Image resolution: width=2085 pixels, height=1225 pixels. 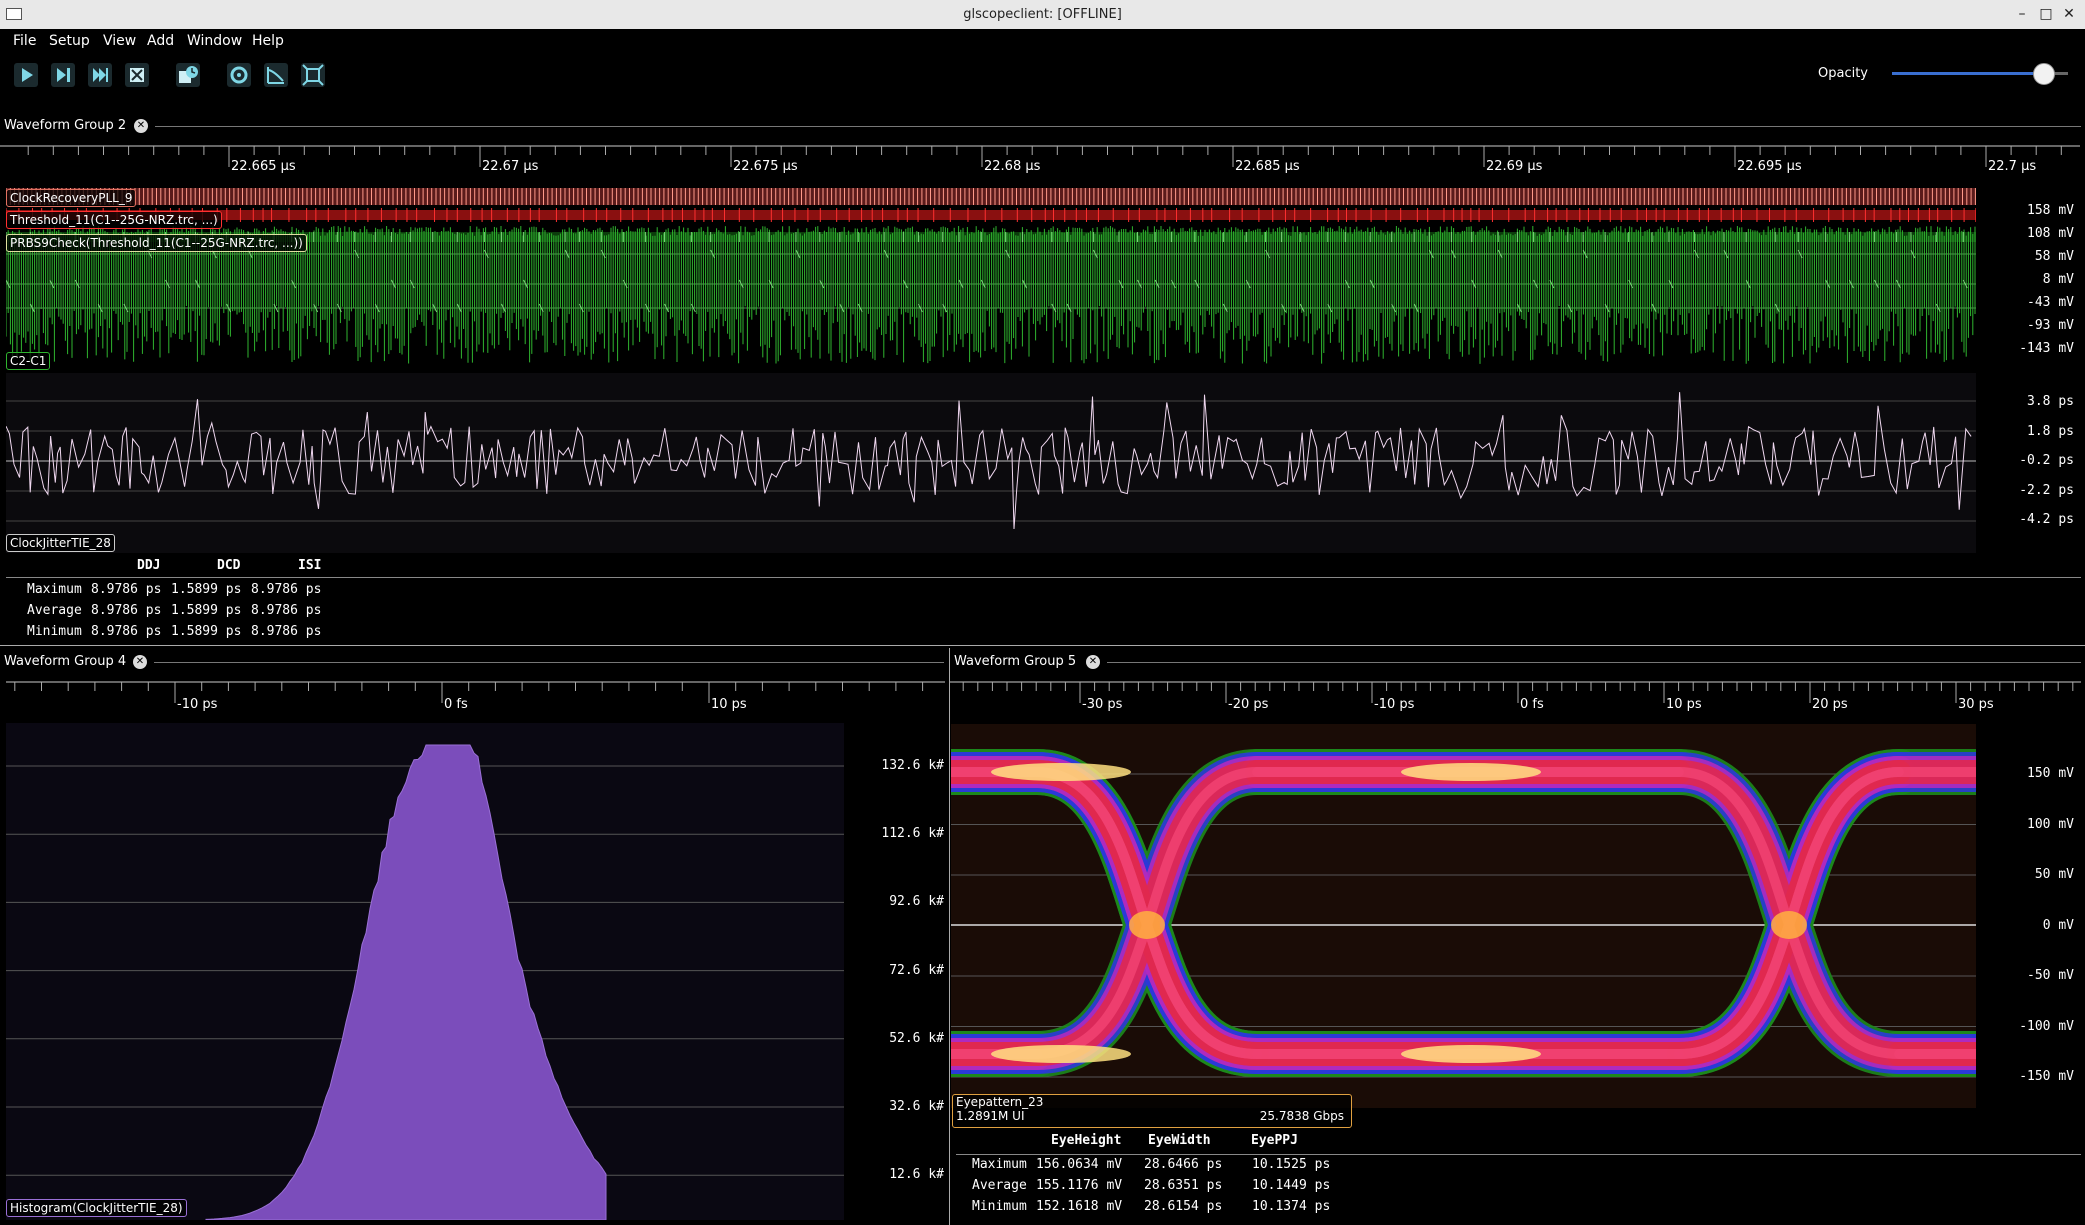 What do you see at coordinates (1042, 645) in the screenshot?
I see `pane-divider` at bounding box center [1042, 645].